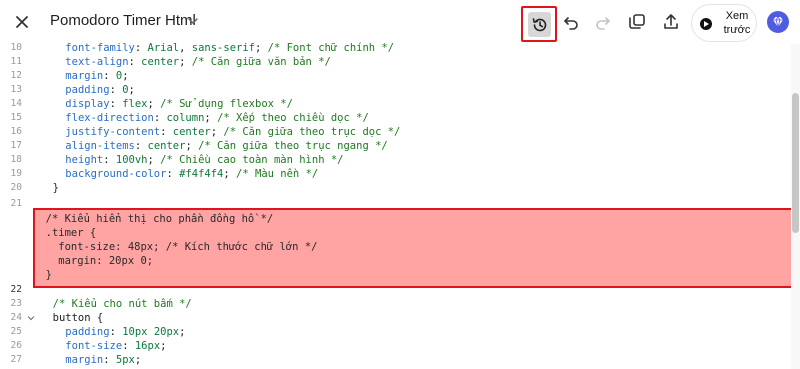 The width and height of the screenshot is (800, 369). What do you see at coordinates (116, 346) in the screenshot?
I see `code-text: font-size: 16px;` at bounding box center [116, 346].